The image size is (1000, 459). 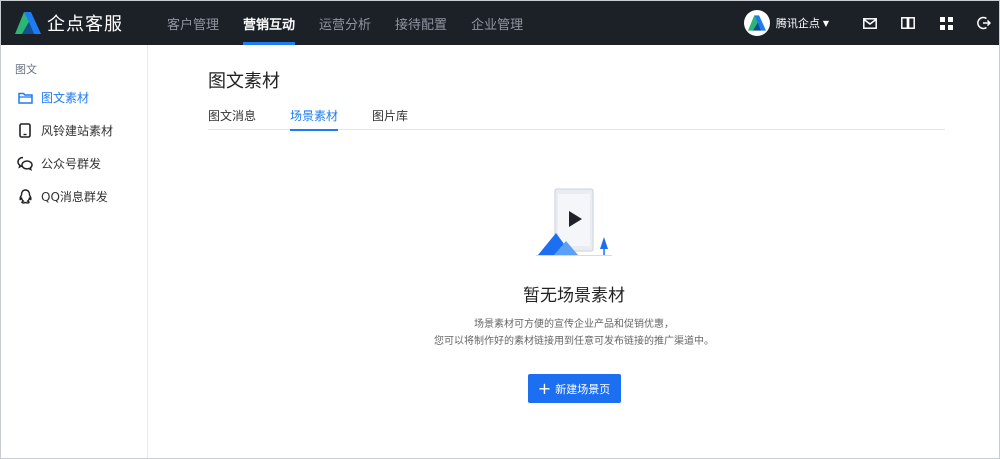 I want to click on folder-icon, so click(x=25, y=98).